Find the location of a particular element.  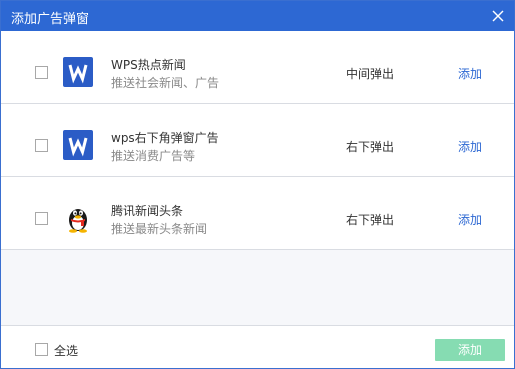

select-all-checkbox is located at coordinates (41, 349).